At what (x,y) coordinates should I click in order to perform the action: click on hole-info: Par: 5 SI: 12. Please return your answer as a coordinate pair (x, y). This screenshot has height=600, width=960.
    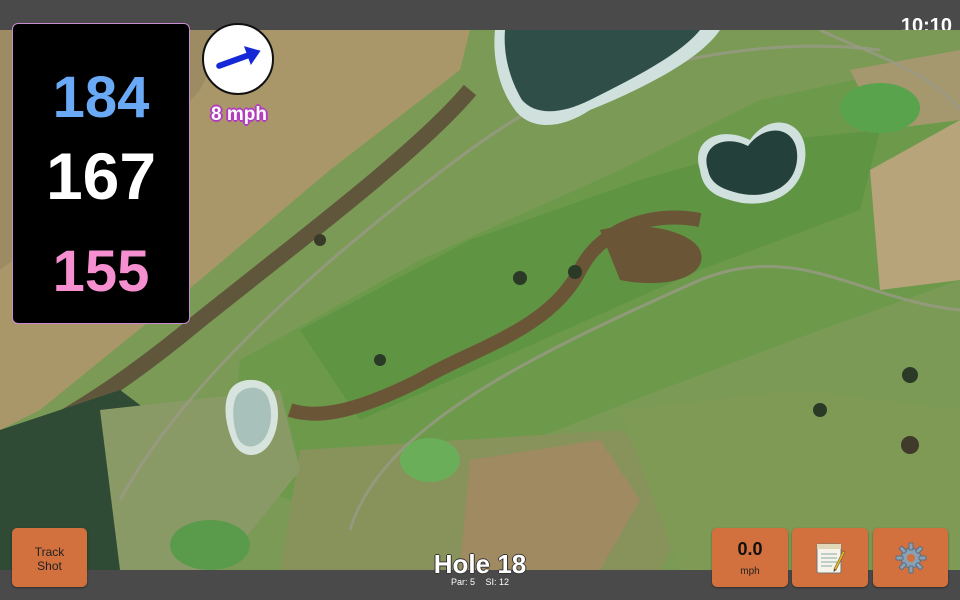
    Looking at the image, I should click on (480, 582).